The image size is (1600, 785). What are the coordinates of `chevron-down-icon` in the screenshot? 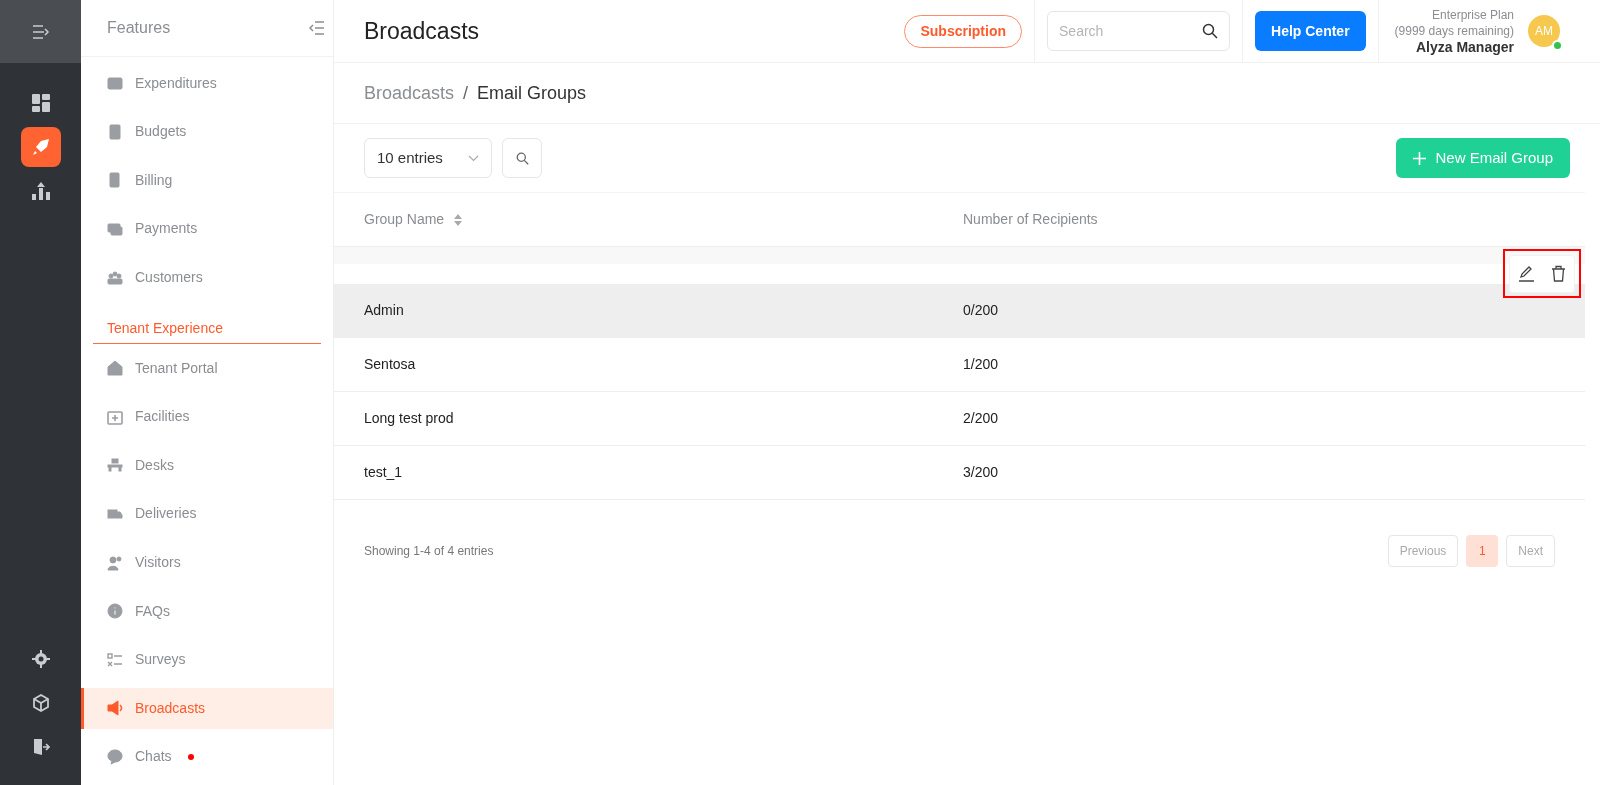 It's located at (473, 158).